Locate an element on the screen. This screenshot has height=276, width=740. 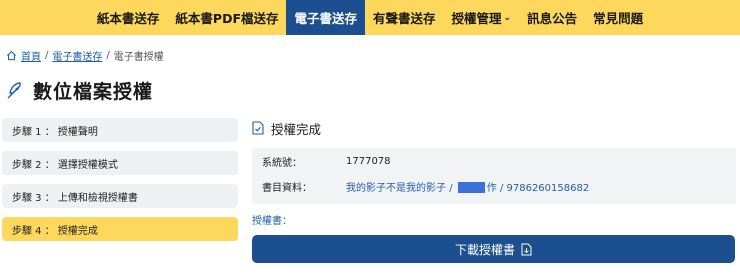
nav-label: 訊息公告 is located at coordinates (552, 18).